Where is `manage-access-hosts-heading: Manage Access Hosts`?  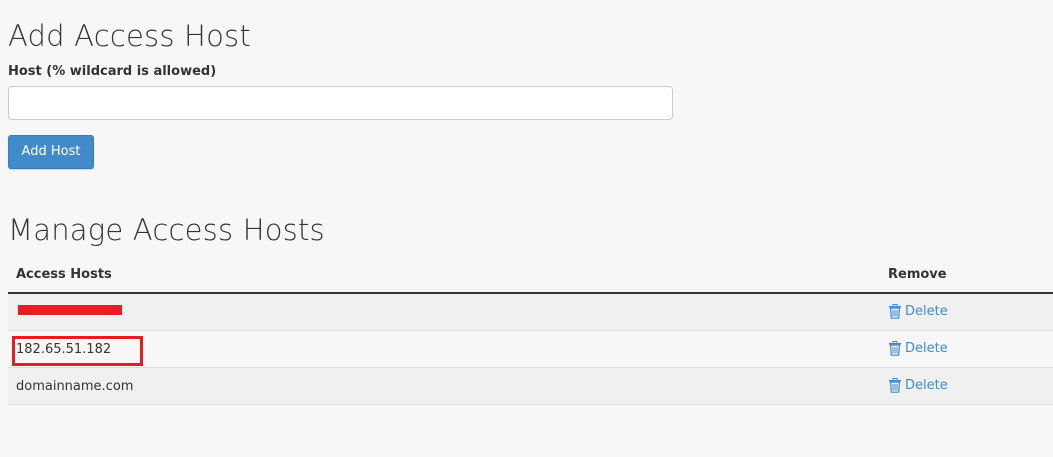 manage-access-hosts-heading: Manage Access Hosts is located at coordinates (166, 230).